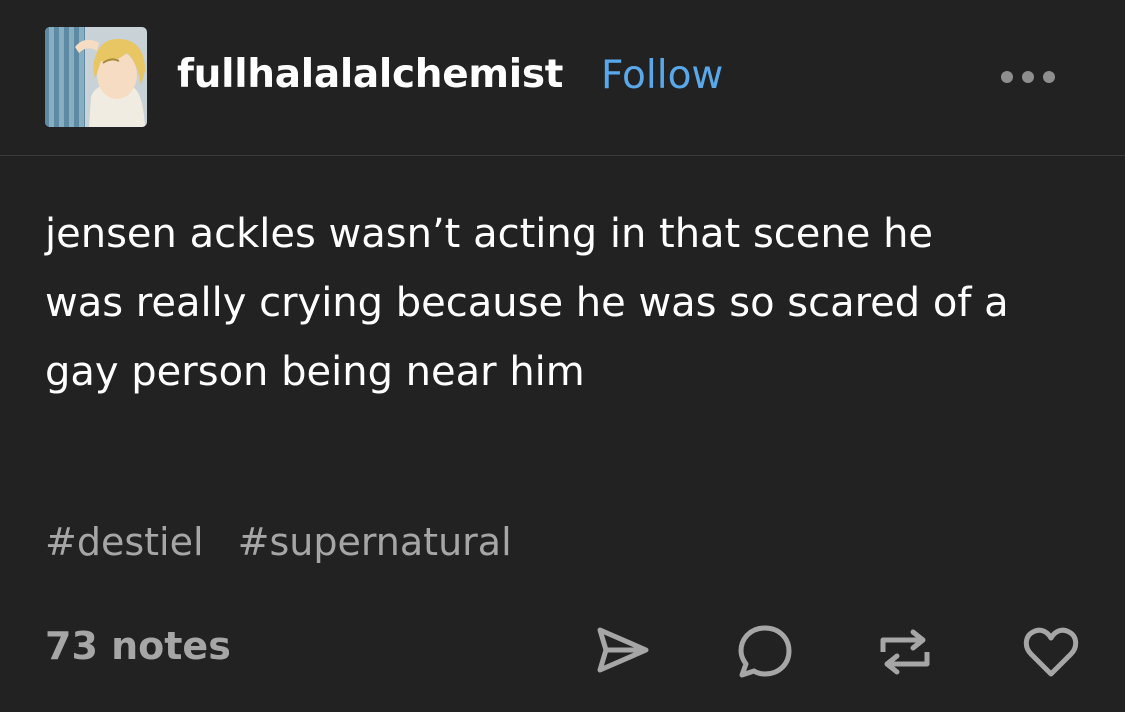 The image size is (1125, 712). I want to click on reblog-icon, so click(905, 652).